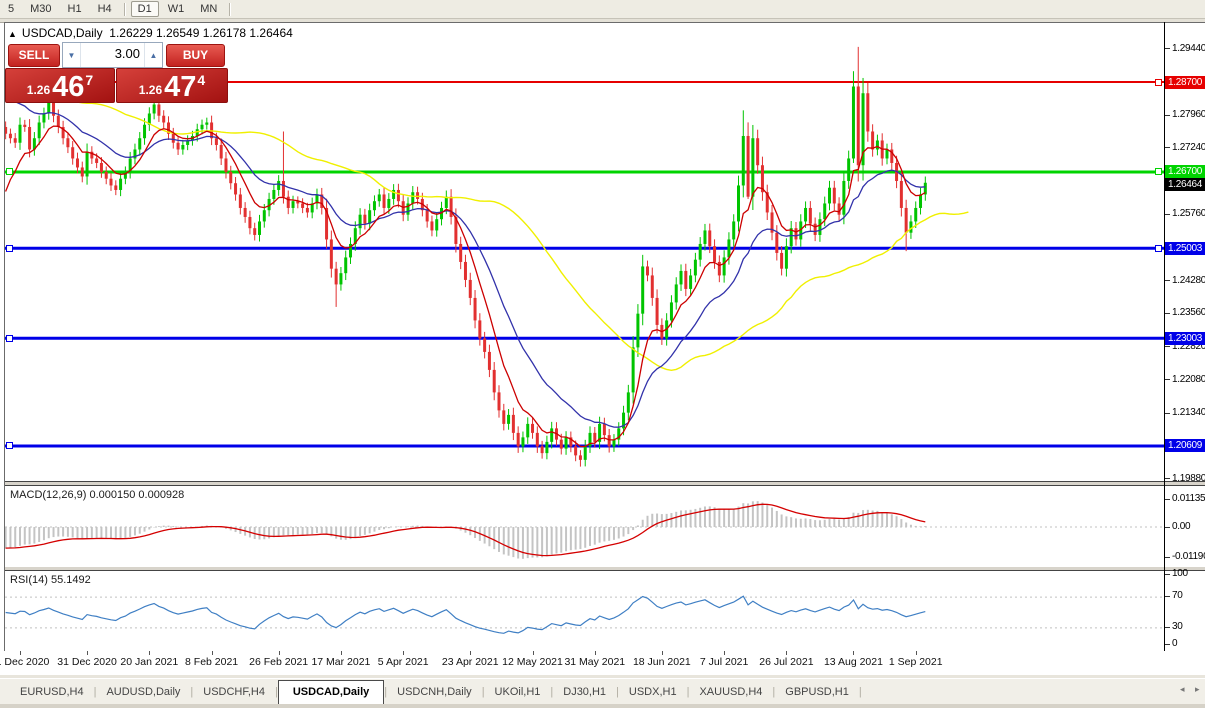 The width and height of the screenshot is (1205, 708). Describe the element at coordinates (71, 55) in the screenshot. I see `volume-decrease-icon: ▼` at that location.